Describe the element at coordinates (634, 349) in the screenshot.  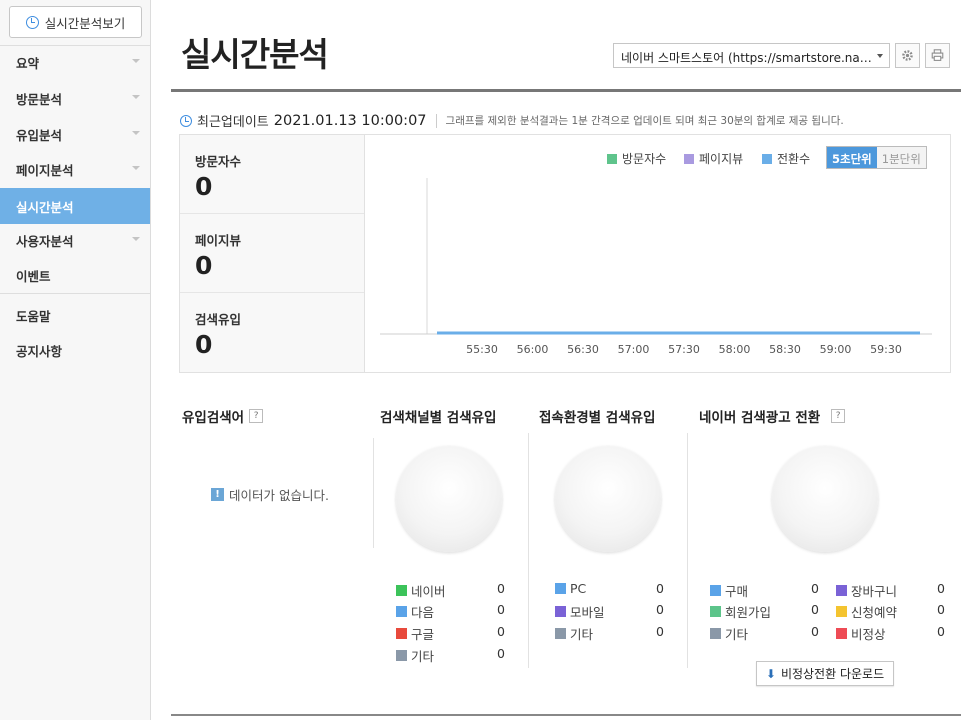
I see `x-tick-label: 57:00` at that location.